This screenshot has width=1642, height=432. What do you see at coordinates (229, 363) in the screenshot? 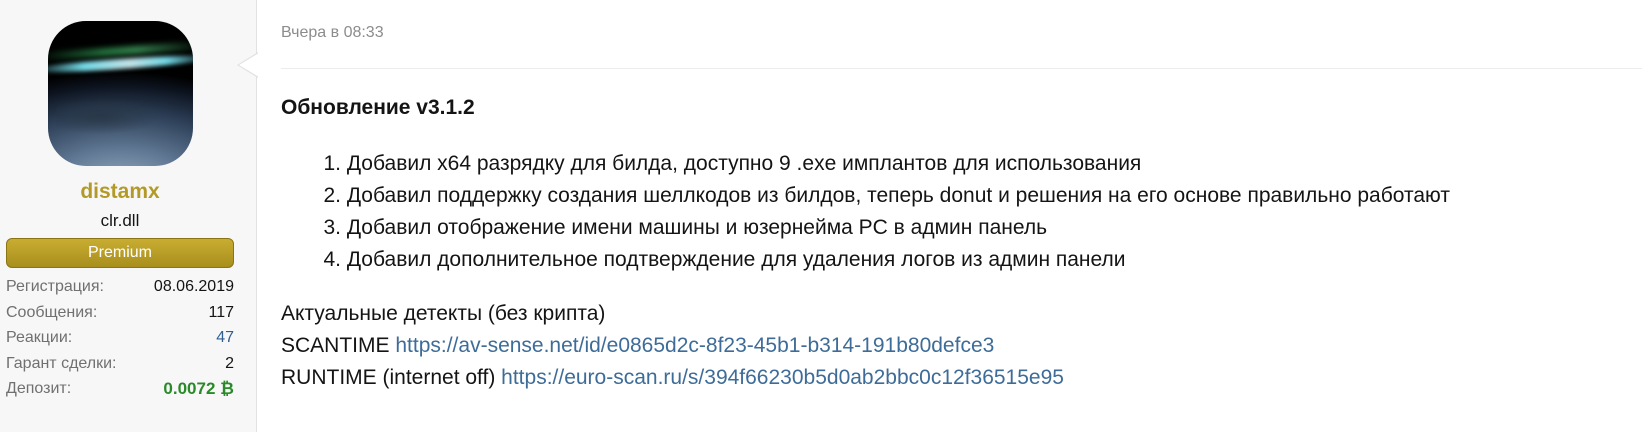
I see `stat-value: 2` at bounding box center [229, 363].